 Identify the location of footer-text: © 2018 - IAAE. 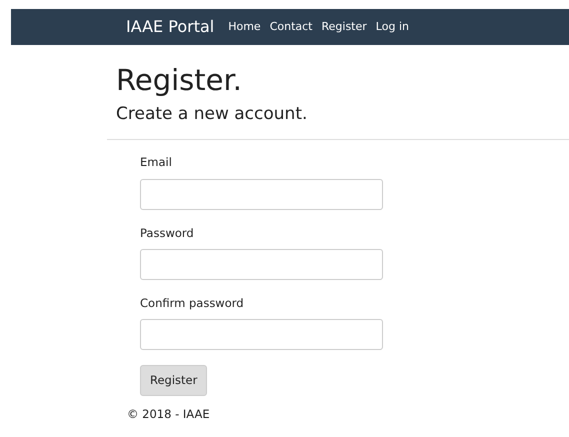
(168, 415).